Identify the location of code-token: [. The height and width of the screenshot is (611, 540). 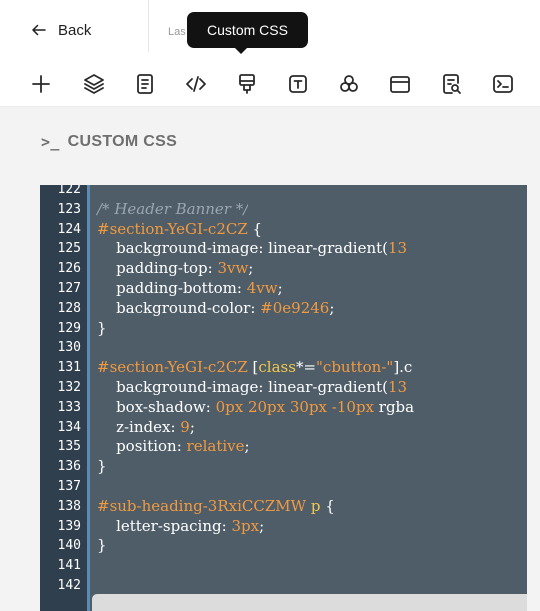
(253, 367).